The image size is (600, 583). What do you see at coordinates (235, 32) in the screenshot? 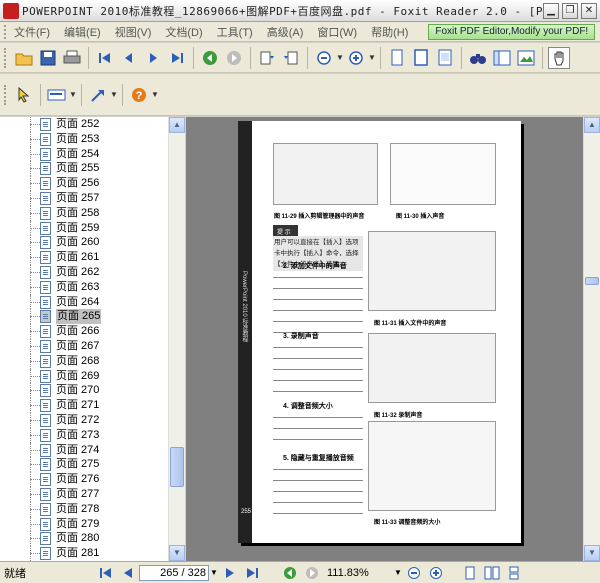
I see `menu-tools: 工具(T)` at bounding box center [235, 32].